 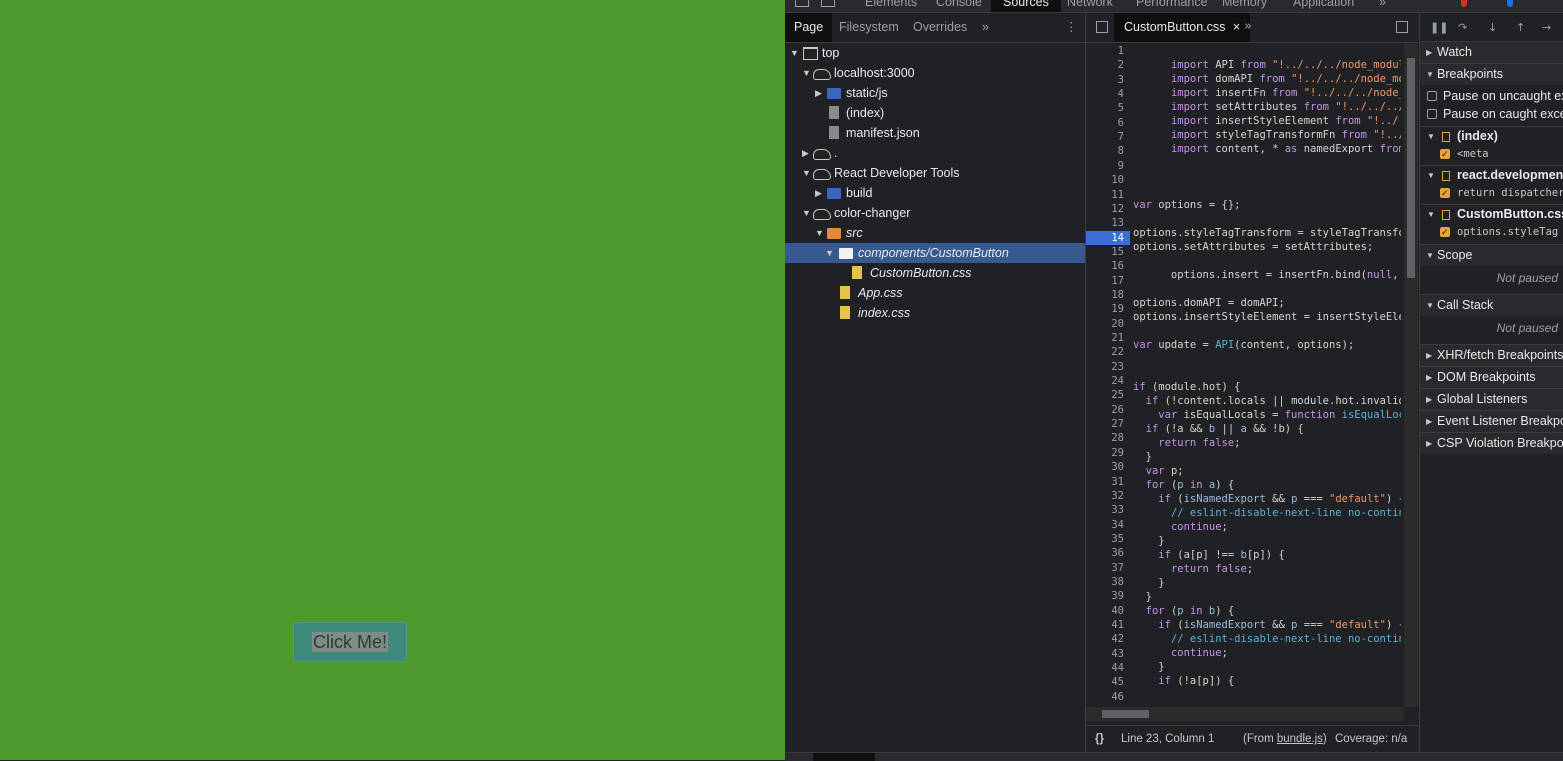 What do you see at coordinates (935, 253) in the screenshot?
I see `tree-item-components-custombutton: ▼ components/CustomButton` at bounding box center [935, 253].